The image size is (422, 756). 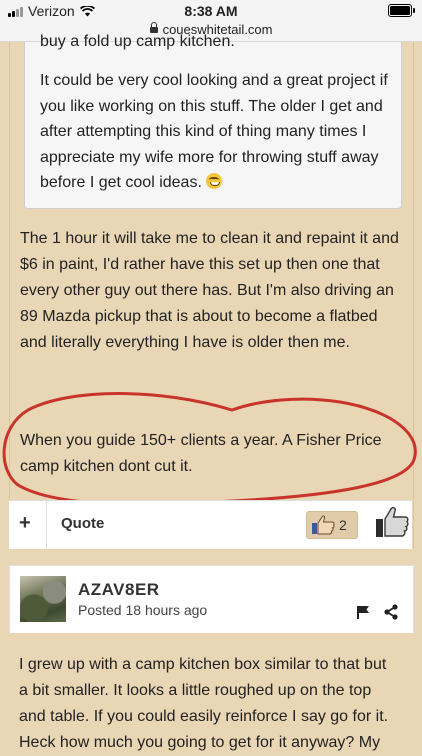 I want to click on flag-icon, so click(x=363, y=612).